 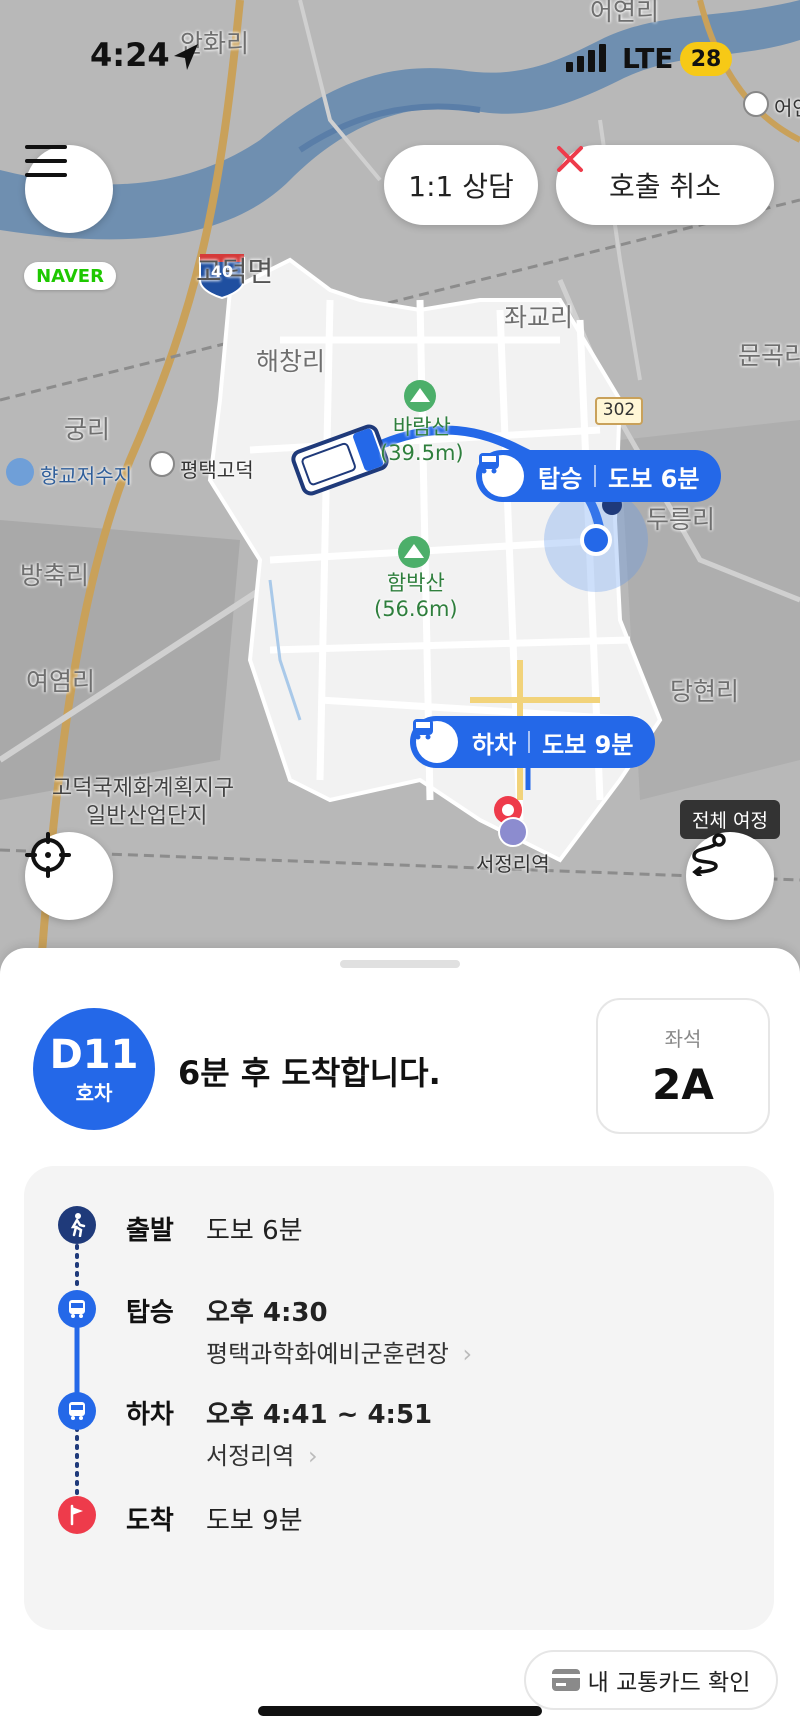 What do you see at coordinates (222, 271) in the screenshot?
I see `highway-shield: 40` at bounding box center [222, 271].